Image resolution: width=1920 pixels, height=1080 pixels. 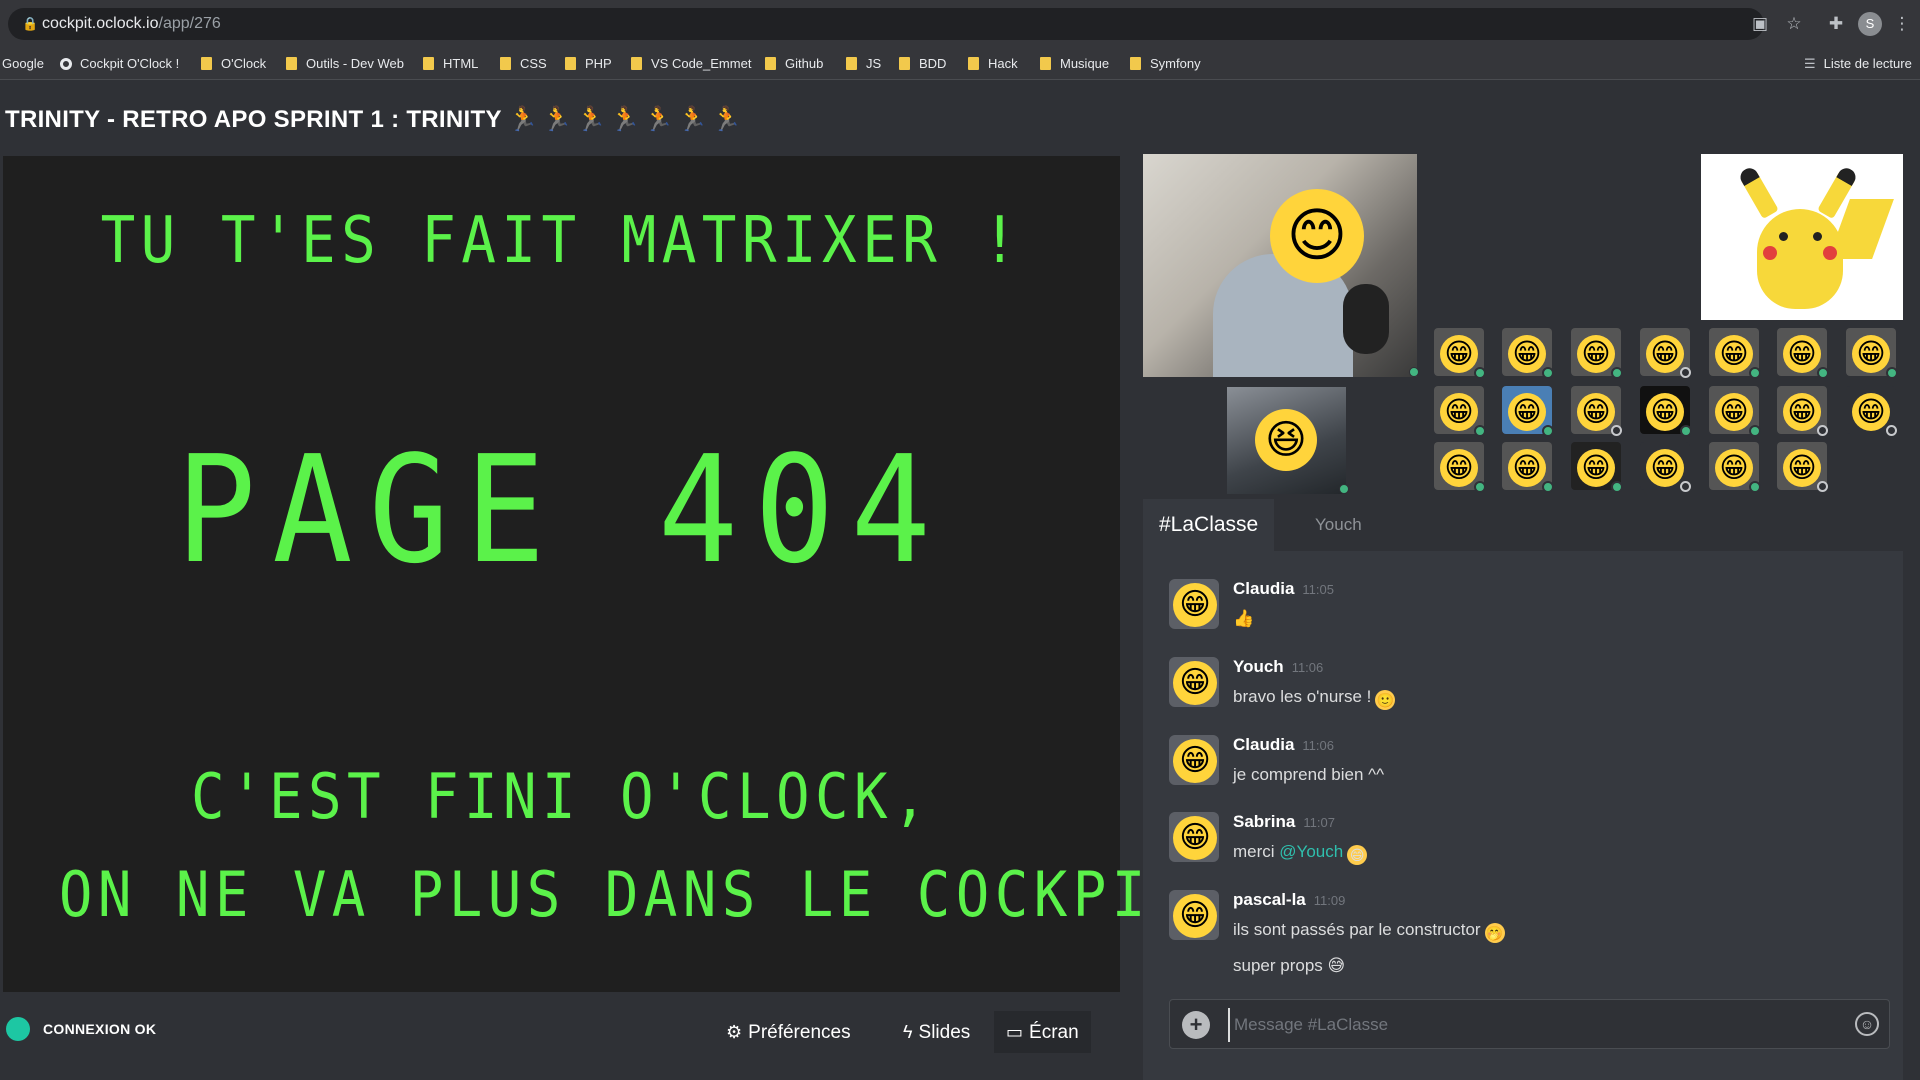 What do you see at coordinates (1264, 821) in the screenshot?
I see `author-name: Sabrina` at bounding box center [1264, 821].